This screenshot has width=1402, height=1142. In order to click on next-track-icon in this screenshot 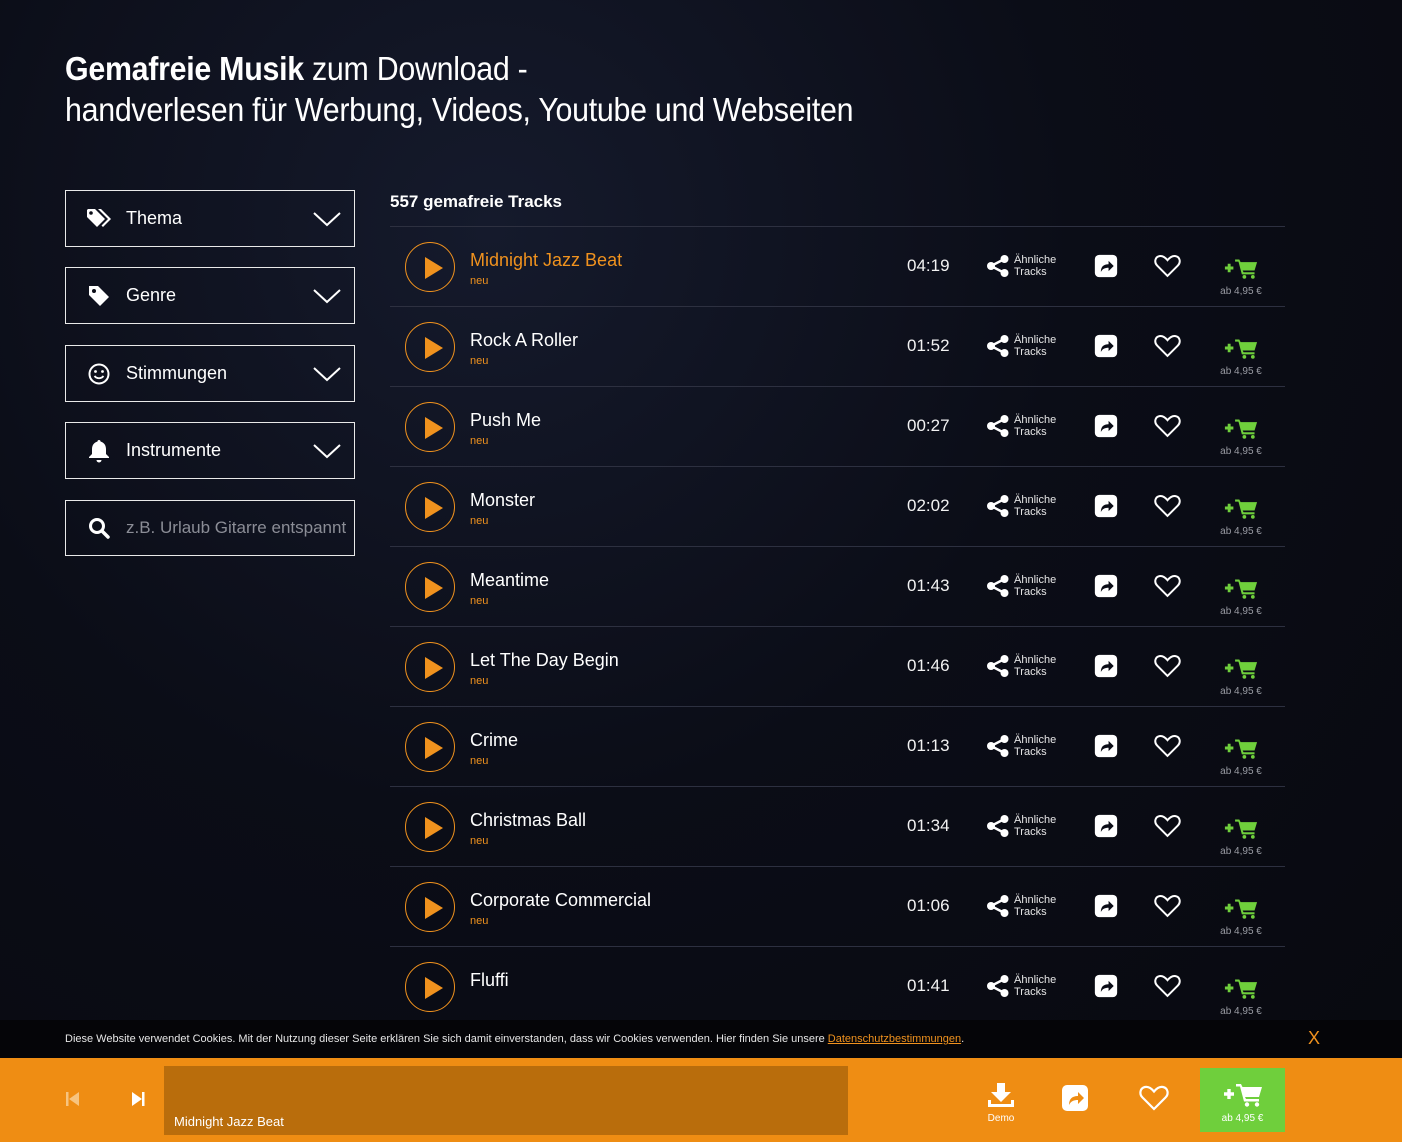, I will do `click(138, 1101)`.